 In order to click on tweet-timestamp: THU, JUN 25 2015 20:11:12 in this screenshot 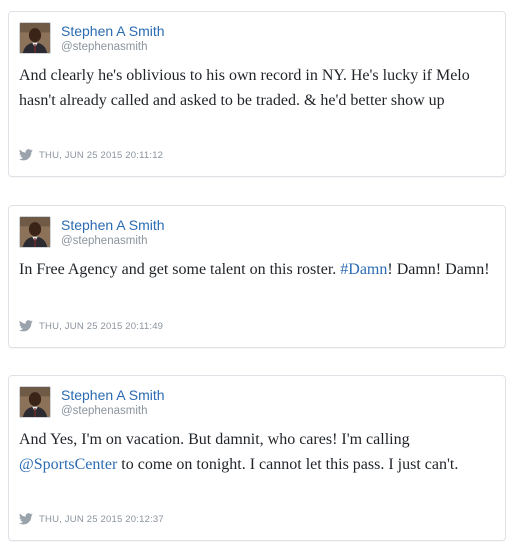, I will do `click(101, 155)`.